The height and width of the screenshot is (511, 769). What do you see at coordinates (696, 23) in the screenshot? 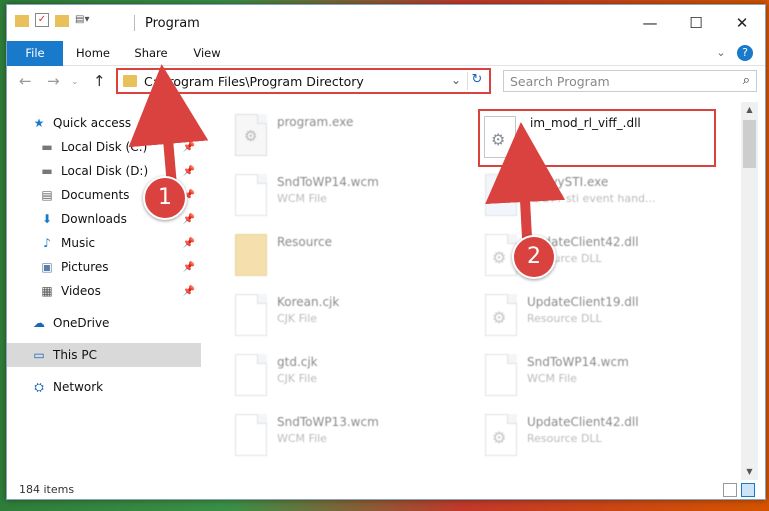
I see `maximize-button: ☐` at bounding box center [696, 23].